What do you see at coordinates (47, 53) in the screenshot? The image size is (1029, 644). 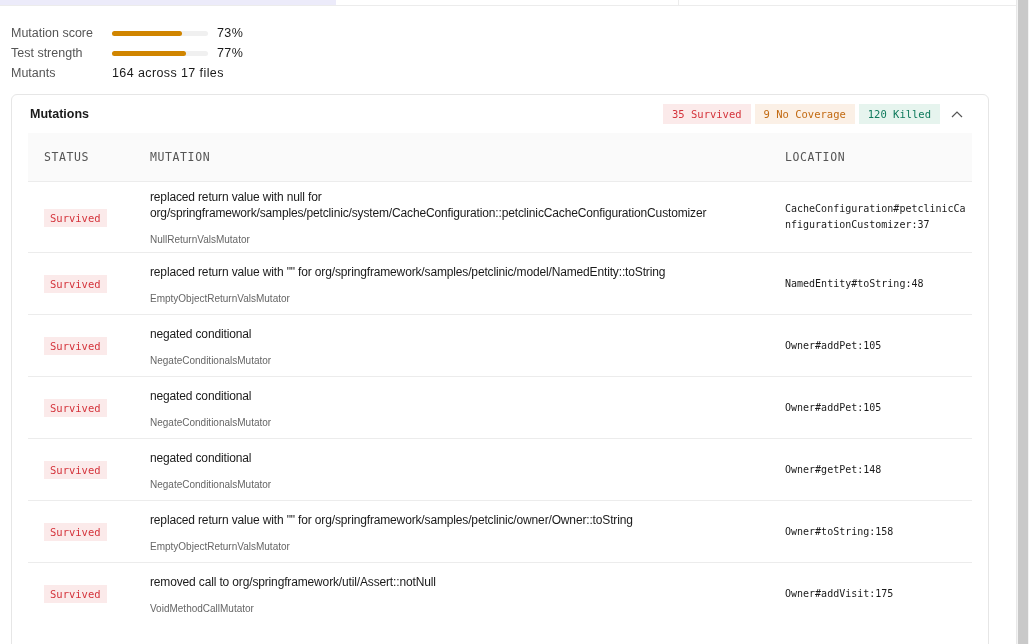 I see `stat-label: Test strength` at bounding box center [47, 53].